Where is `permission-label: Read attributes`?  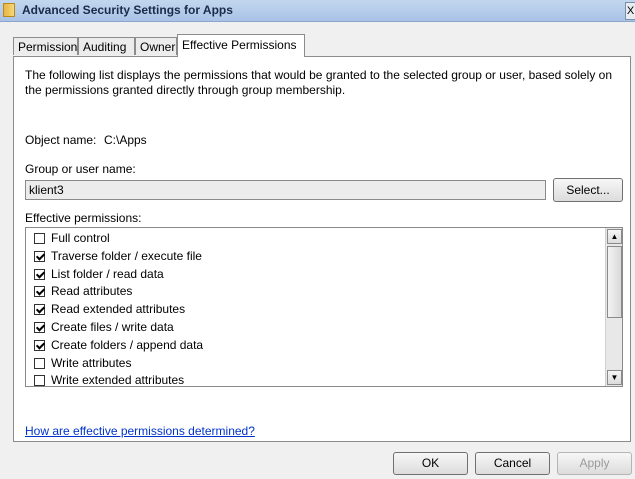 permission-label: Read attributes is located at coordinates (92, 291).